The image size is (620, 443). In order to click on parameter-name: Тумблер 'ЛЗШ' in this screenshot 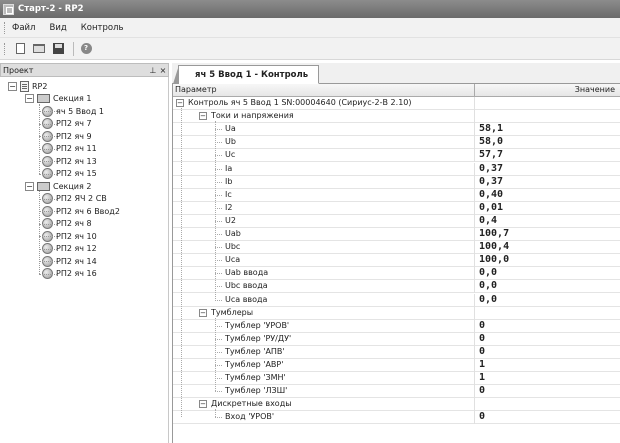, I will do `click(256, 391)`.